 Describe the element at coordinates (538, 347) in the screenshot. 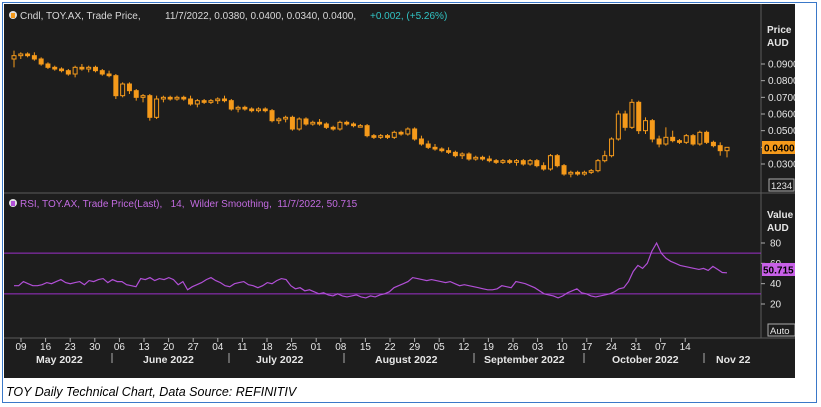

I see `date-tick-label: 03` at that location.